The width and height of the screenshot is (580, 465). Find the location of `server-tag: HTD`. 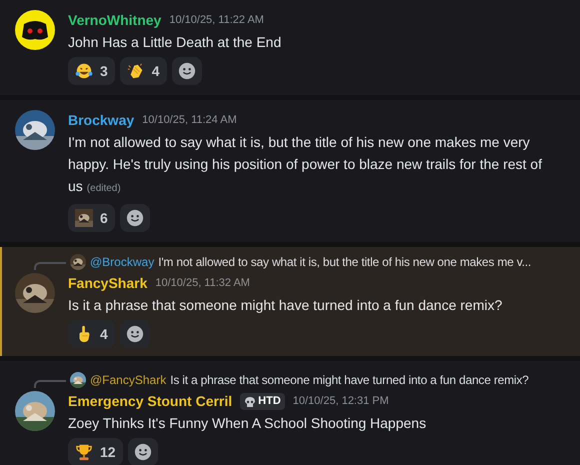

server-tag: HTD is located at coordinates (262, 401).